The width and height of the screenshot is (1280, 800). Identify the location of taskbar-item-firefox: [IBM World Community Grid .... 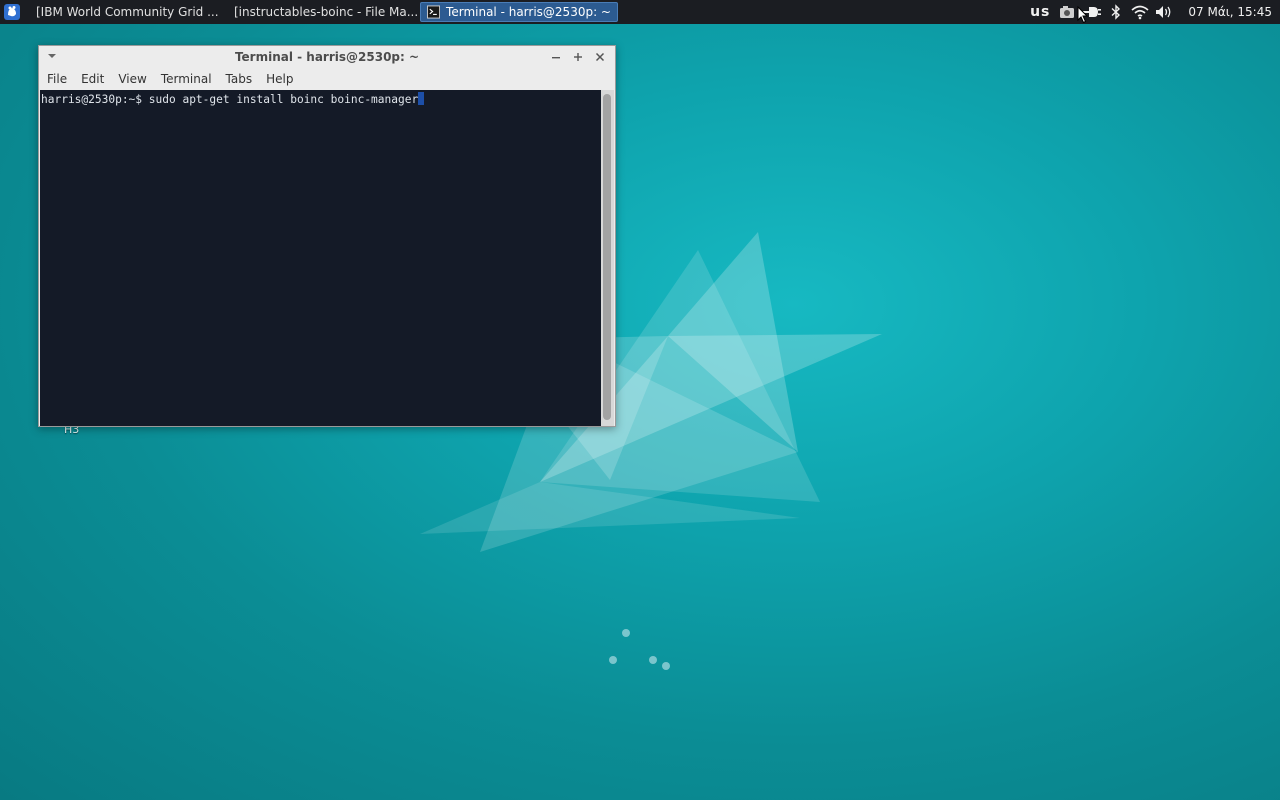
(123, 12).